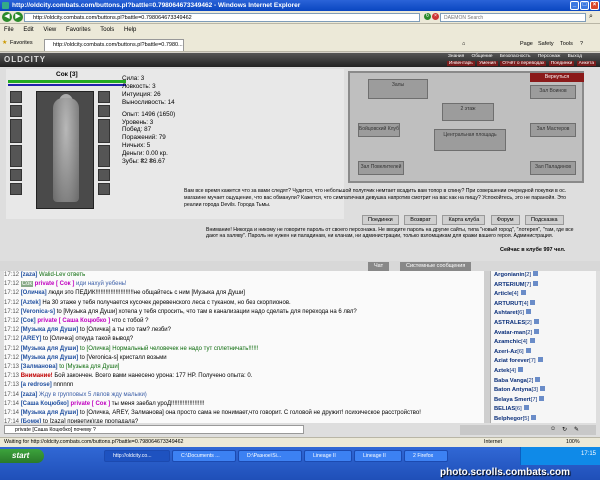 The width and height of the screenshot is (600, 480). I want to click on chat-nick: [a redrose], so click(36, 385).